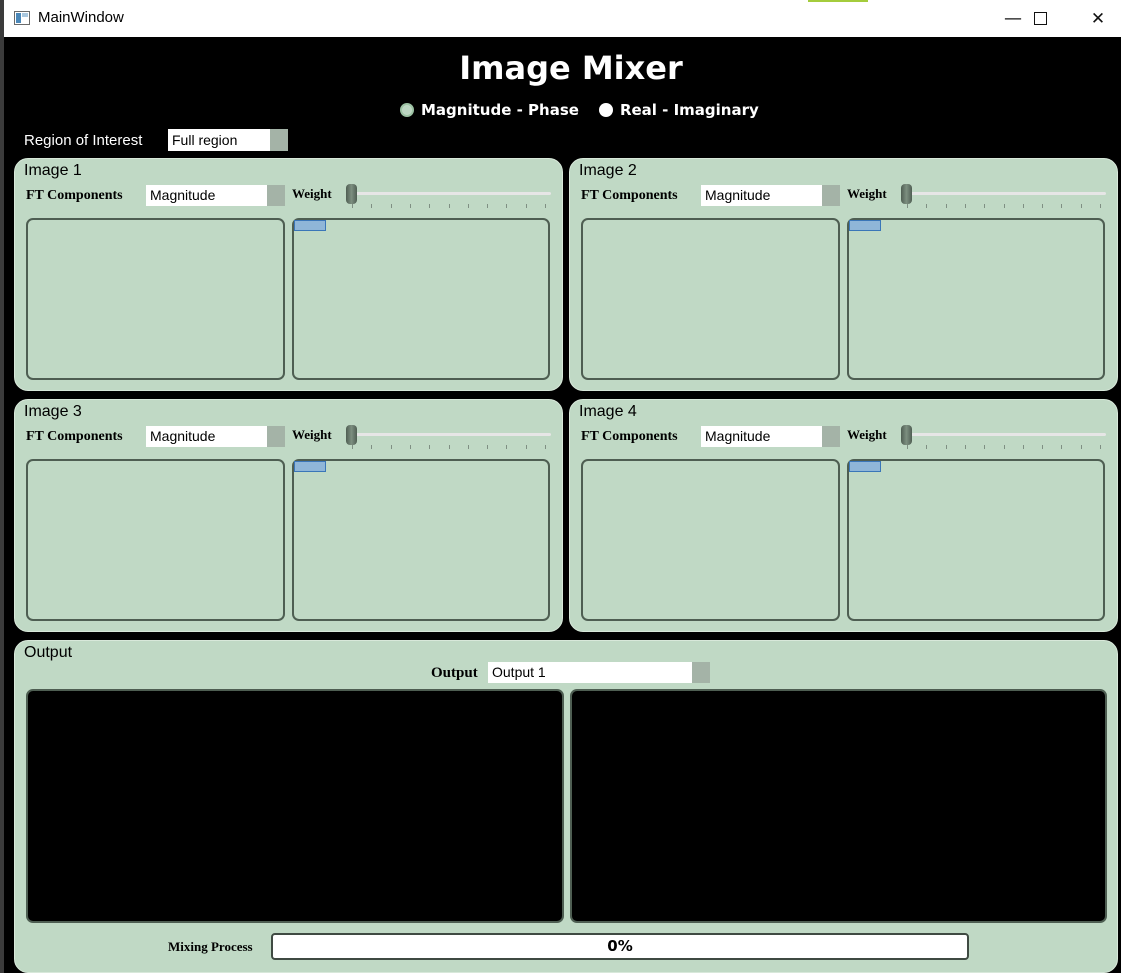 Image resolution: width=1121 pixels, height=973 pixels. I want to click on radio-checked-icon, so click(407, 110).